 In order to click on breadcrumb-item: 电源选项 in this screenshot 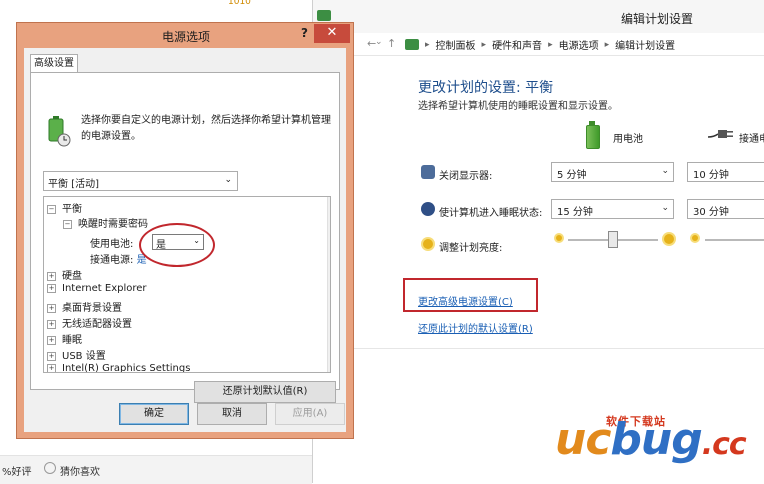, I will do `click(579, 44)`.